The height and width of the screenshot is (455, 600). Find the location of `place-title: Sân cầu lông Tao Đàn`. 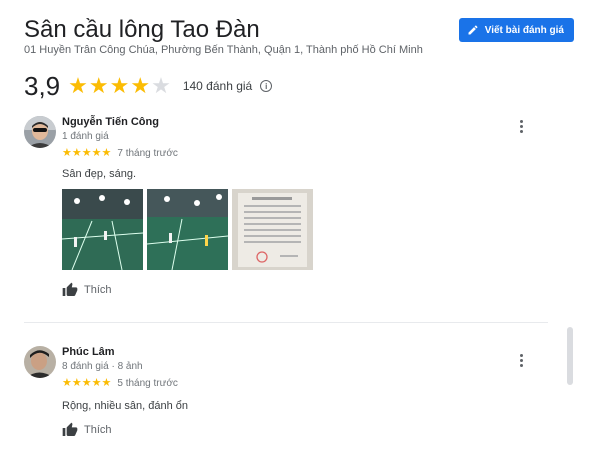

place-title: Sân cầu lông Tao Đàn is located at coordinates (142, 29).